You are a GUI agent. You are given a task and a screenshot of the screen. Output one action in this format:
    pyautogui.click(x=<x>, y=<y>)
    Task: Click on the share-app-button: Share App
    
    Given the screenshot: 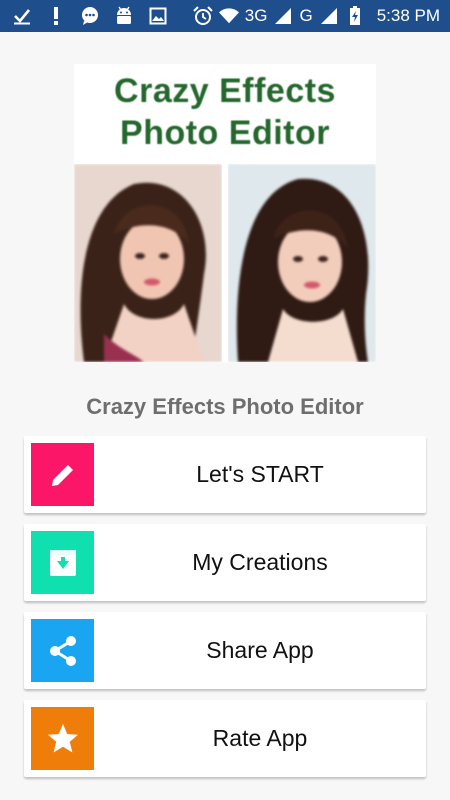 What is the action you would take?
    pyautogui.click(x=225, y=650)
    